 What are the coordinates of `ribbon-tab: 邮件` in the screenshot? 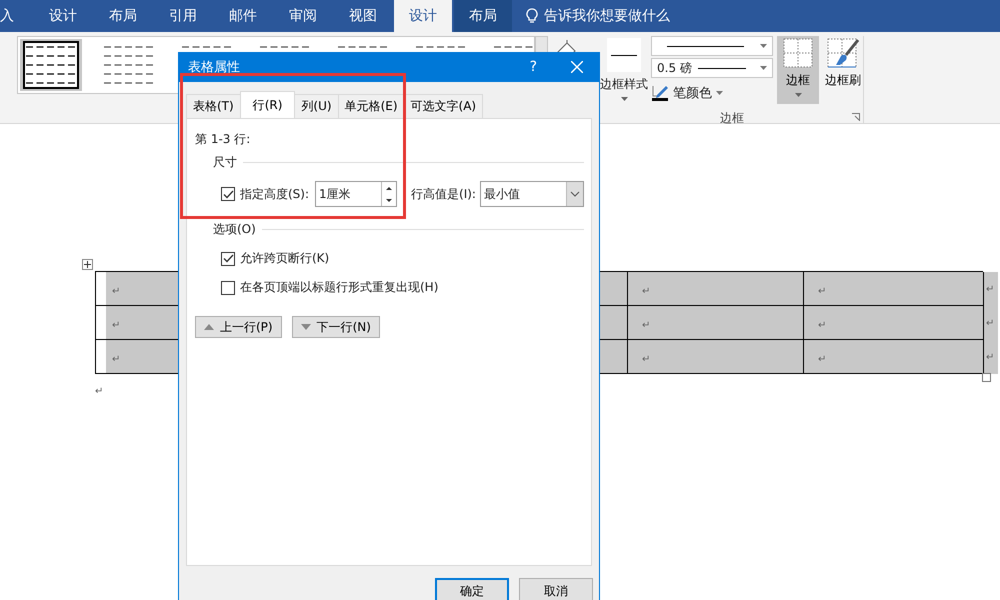 It's located at (243, 16).